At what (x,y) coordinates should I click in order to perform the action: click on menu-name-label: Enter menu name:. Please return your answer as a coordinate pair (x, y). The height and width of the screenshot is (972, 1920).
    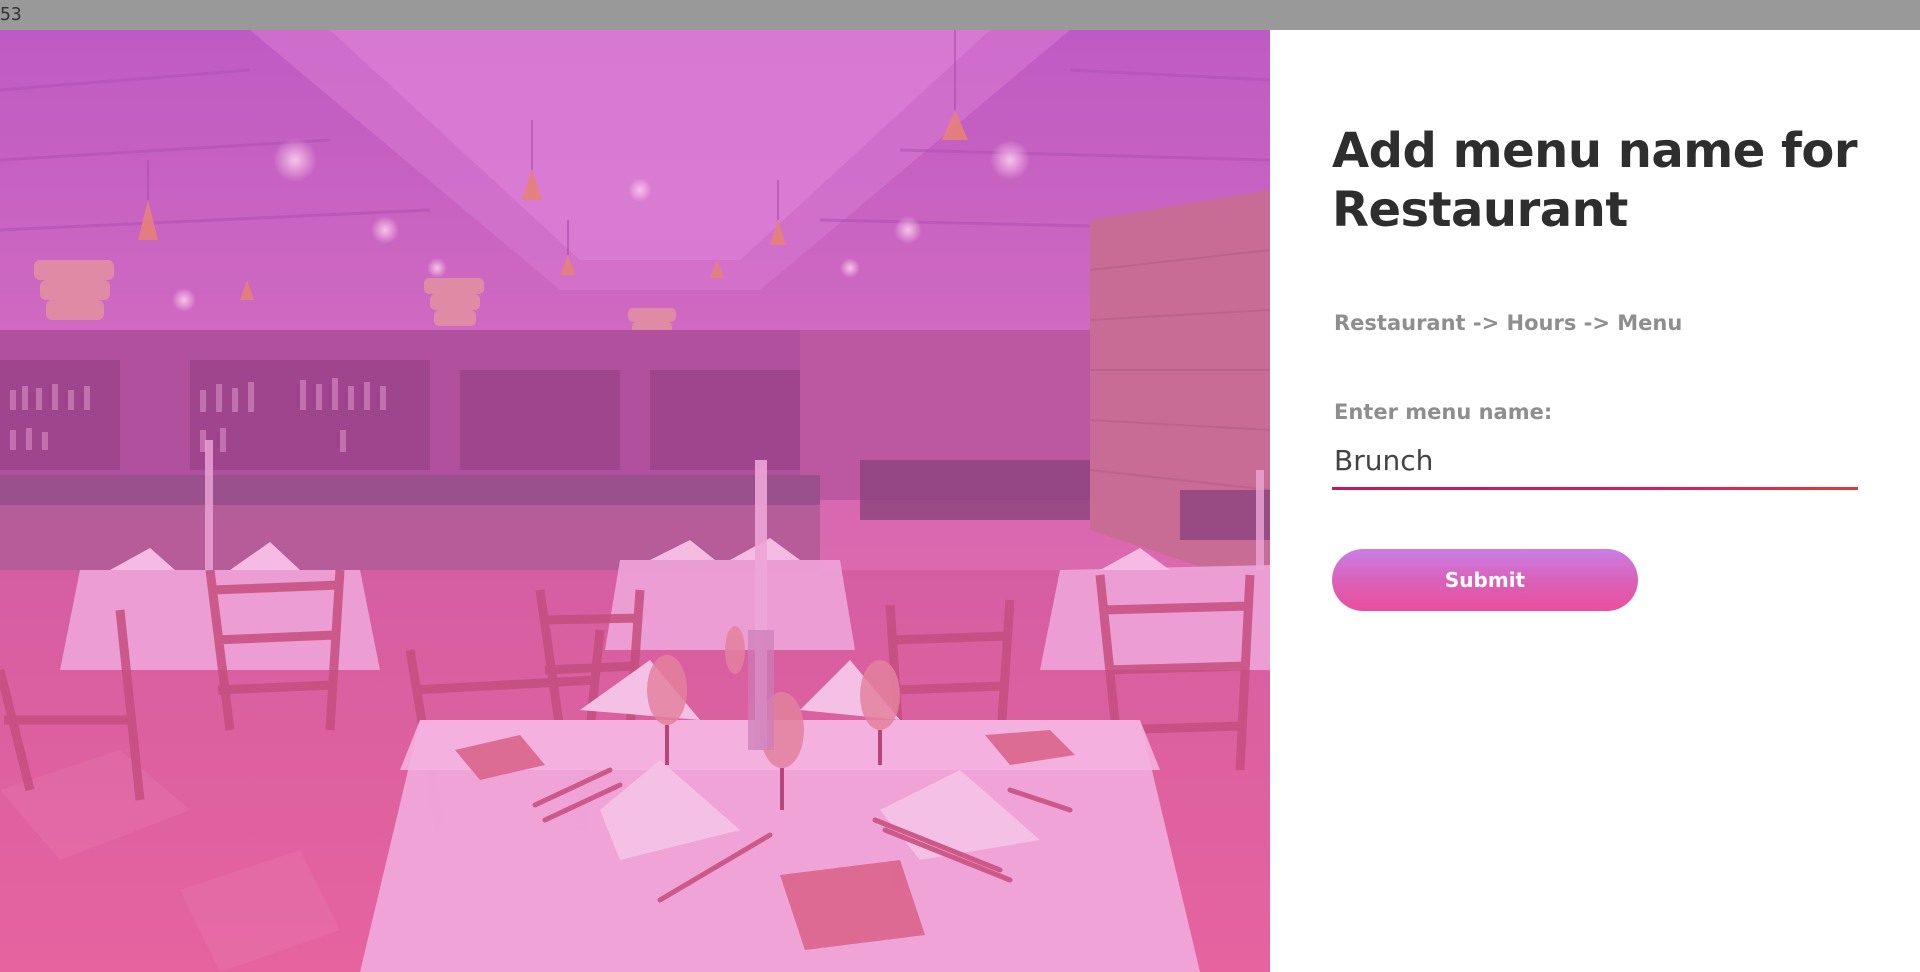
    Looking at the image, I should click on (1443, 412).